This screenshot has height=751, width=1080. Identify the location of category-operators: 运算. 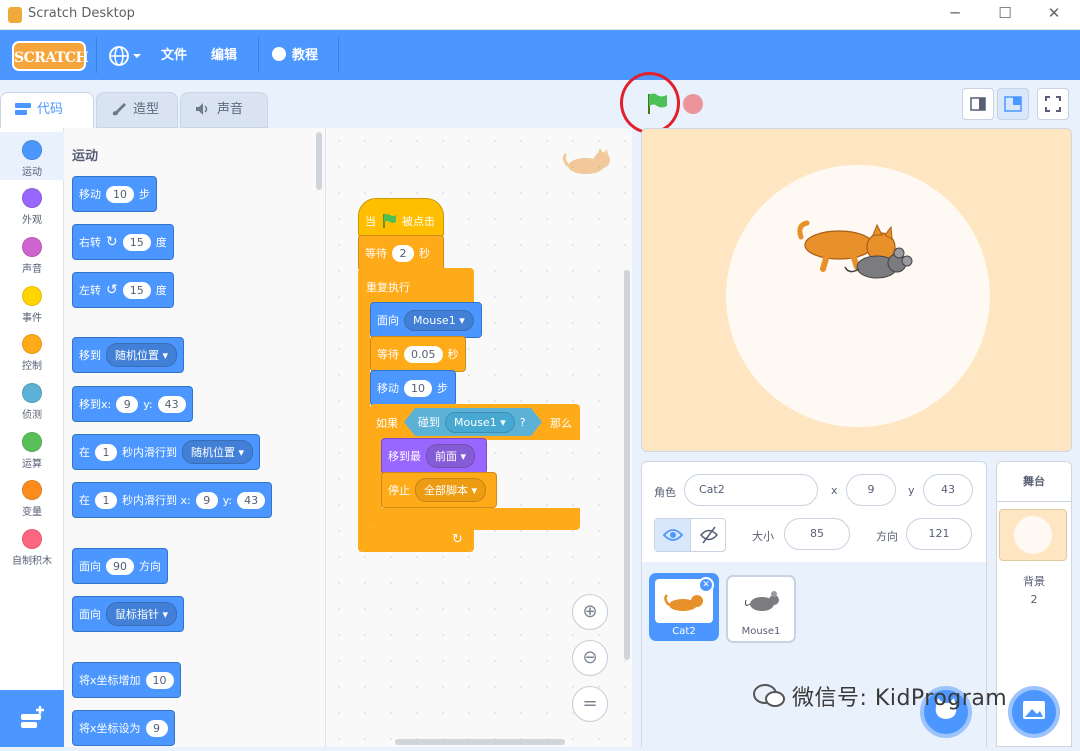
(32, 448).